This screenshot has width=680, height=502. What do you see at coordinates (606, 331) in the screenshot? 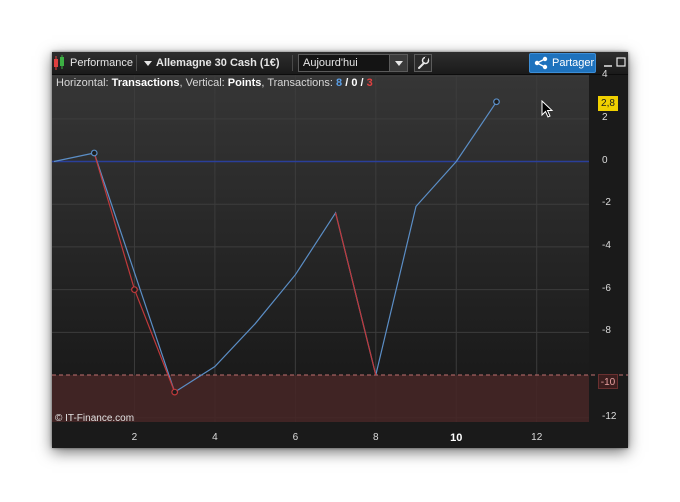
I see `y-tick-label: -8` at bounding box center [606, 331].